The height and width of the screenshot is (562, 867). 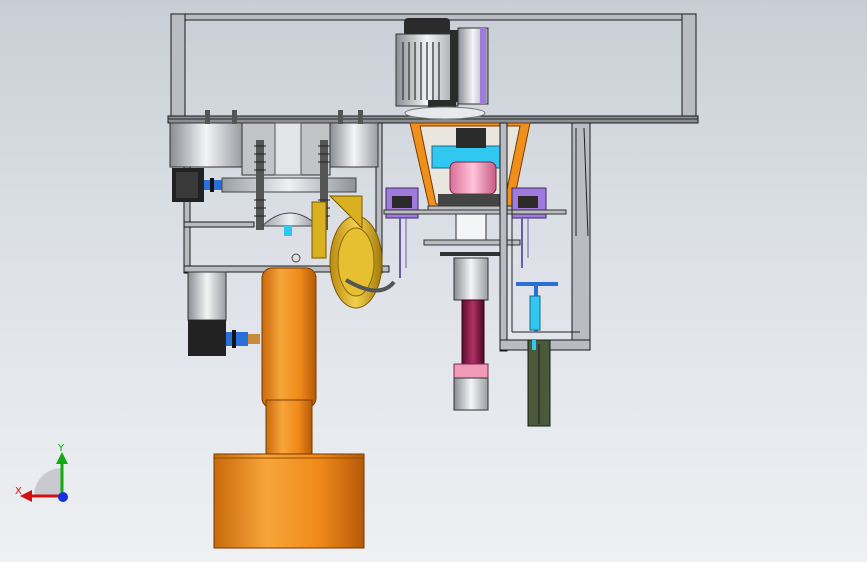 What do you see at coordinates (537, 354) in the screenshot?
I see `right-guide-rail` at bounding box center [537, 354].